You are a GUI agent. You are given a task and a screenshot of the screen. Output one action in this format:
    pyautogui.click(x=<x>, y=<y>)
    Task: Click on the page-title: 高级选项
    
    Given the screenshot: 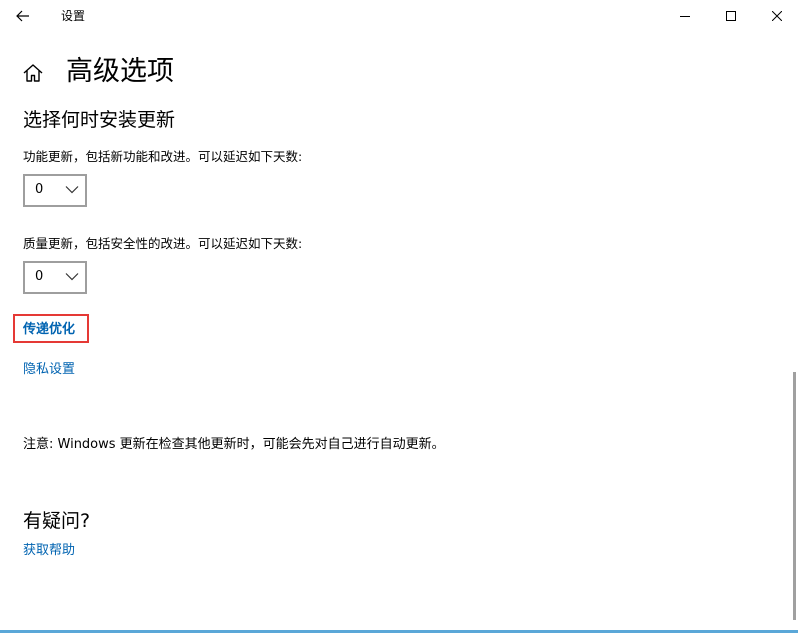 What is the action you would take?
    pyautogui.click(x=120, y=71)
    